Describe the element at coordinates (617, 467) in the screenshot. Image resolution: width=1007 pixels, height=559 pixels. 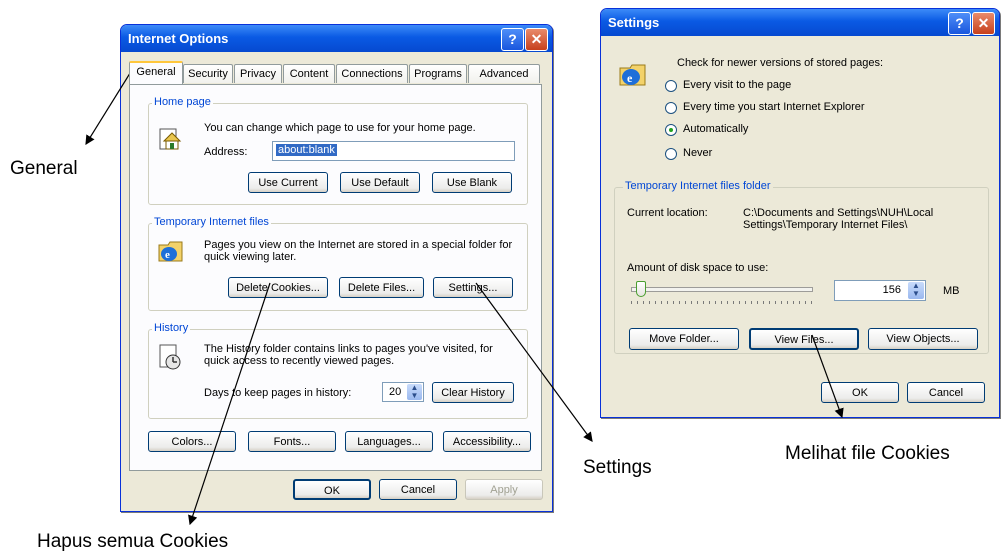
I see `callout-settings: Settings` at that location.